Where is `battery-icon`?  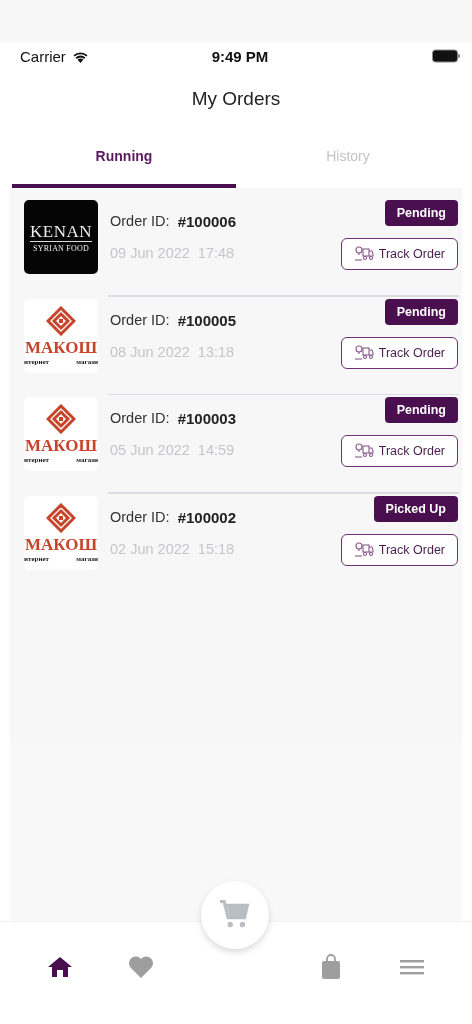 battery-icon is located at coordinates (446, 56).